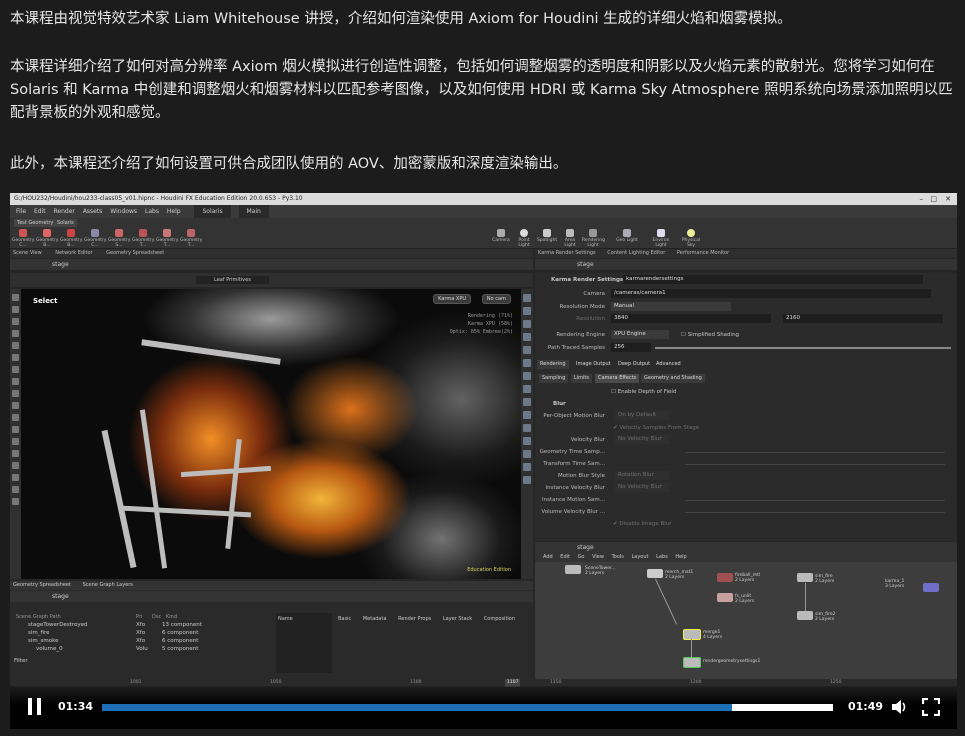  I want to click on left-path-bar: stage, so click(271, 264).